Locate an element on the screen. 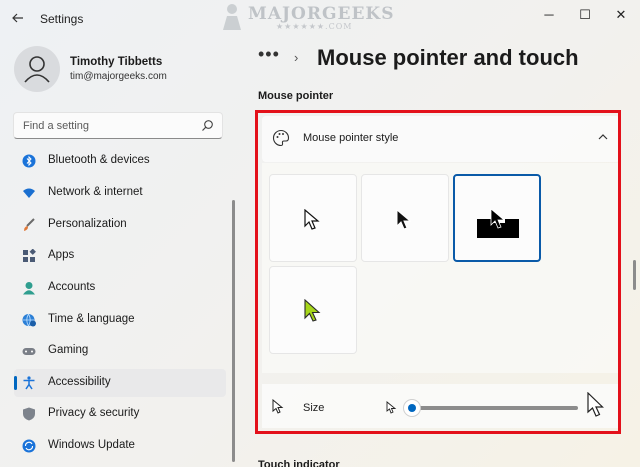 The image size is (640, 467). sidebar-item-privacy: Privacy & security is located at coordinates (120, 414).